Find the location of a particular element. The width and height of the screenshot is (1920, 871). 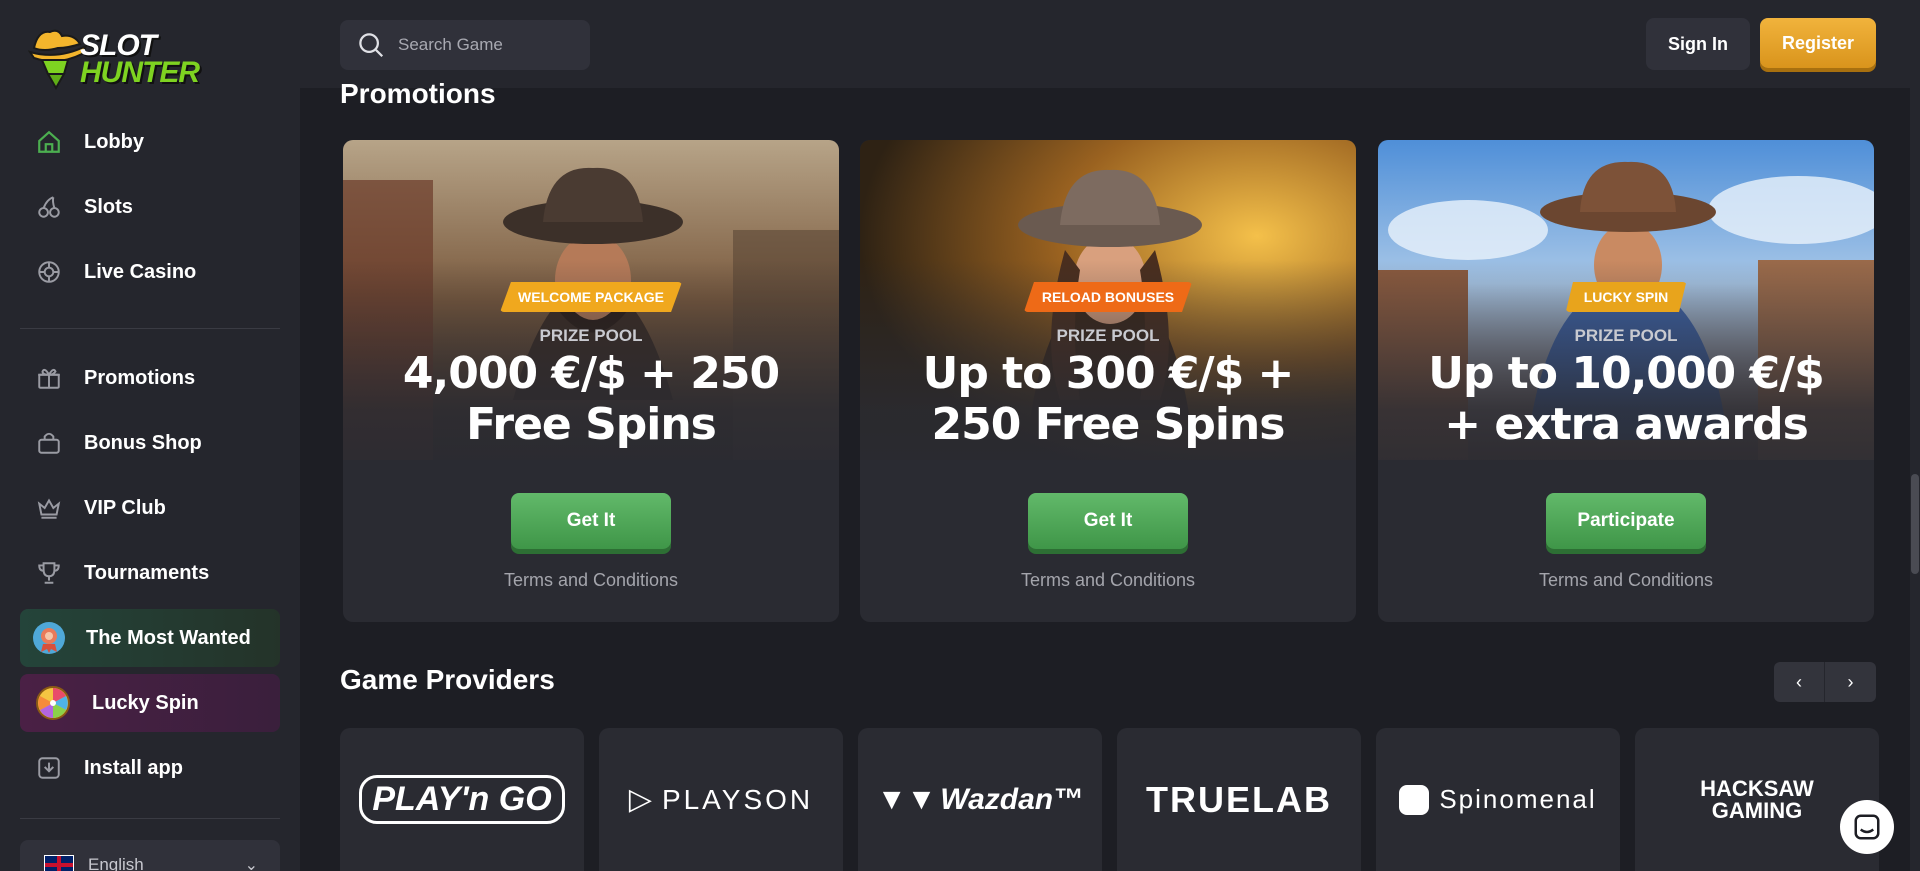

sidebar-item-bonus-shop: Bonus Shop is located at coordinates (150, 443).